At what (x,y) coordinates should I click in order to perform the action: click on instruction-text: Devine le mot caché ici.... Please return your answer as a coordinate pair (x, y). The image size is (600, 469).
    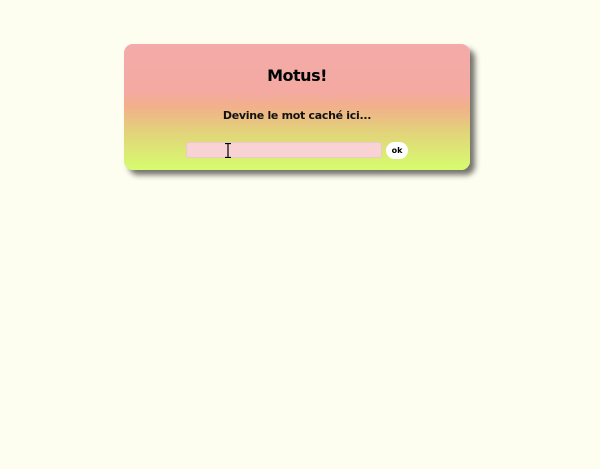
    Looking at the image, I should click on (297, 115).